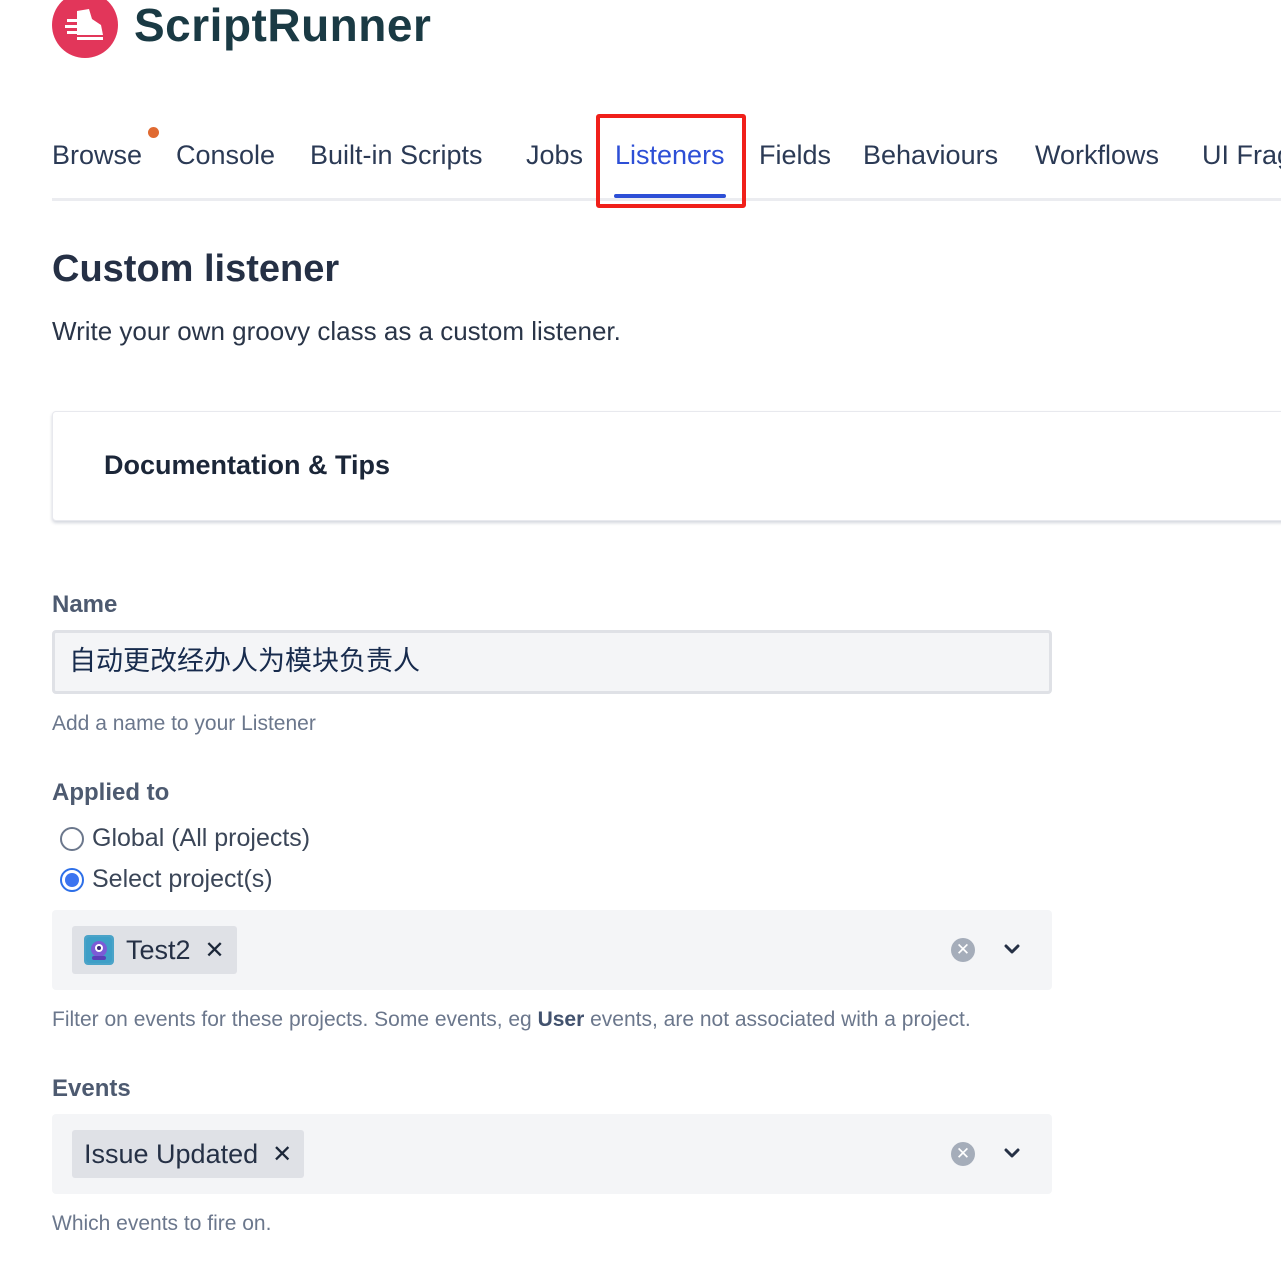 Image resolution: width=1281 pixels, height=1261 pixels. What do you see at coordinates (396, 155) in the screenshot?
I see `tab-built-in-scripts: Built-in Scripts` at bounding box center [396, 155].